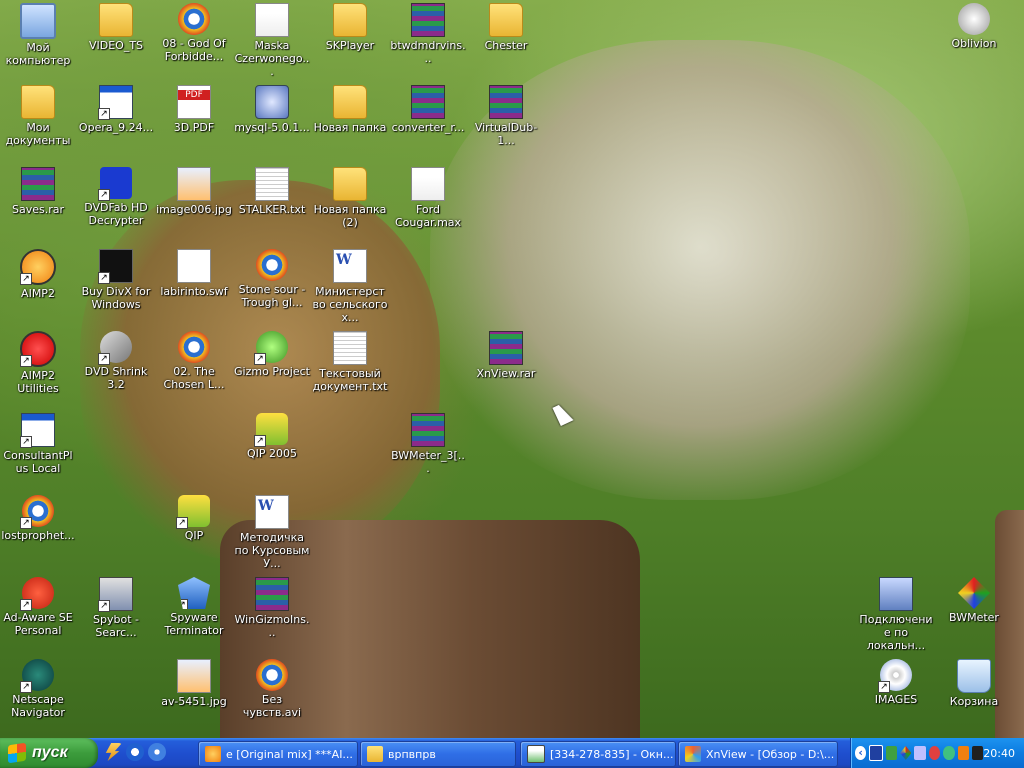 The width and height of the screenshot is (1024, 768). What do you see at coordinates (116, 27) in the screenshot?
I see `desktop-icon: VIDEO_TS` at bounding box center [116, 27].